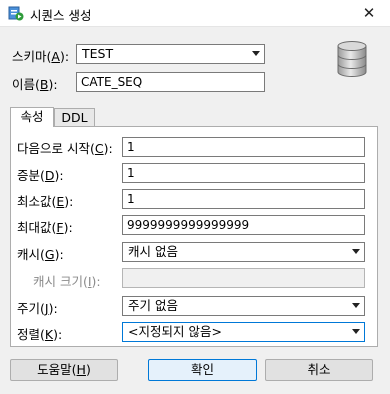  What do you see at coordinates (40, 334) in the screenshot?
I see `order-label: 정렬(K):` at bounding box center [40, 334].